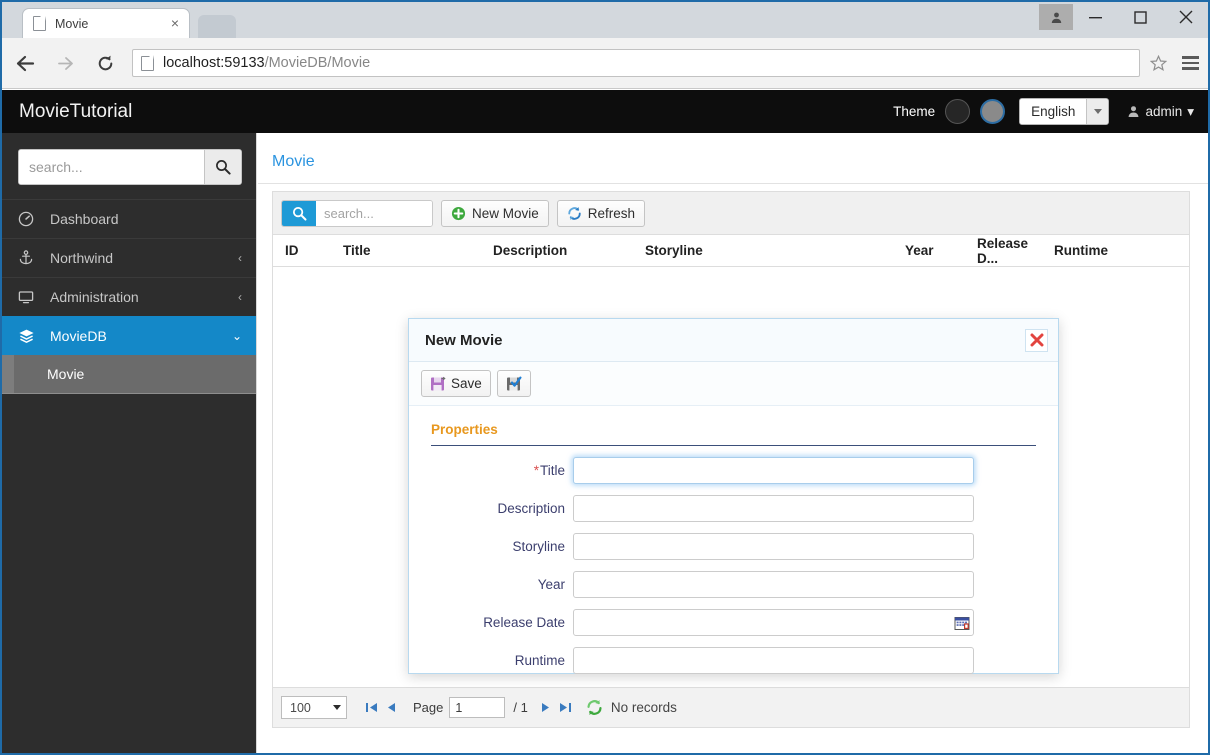  Describe the element at coordinates (733, 384) in the screenshot. I see `dialog-toolbar: Save` at that location.